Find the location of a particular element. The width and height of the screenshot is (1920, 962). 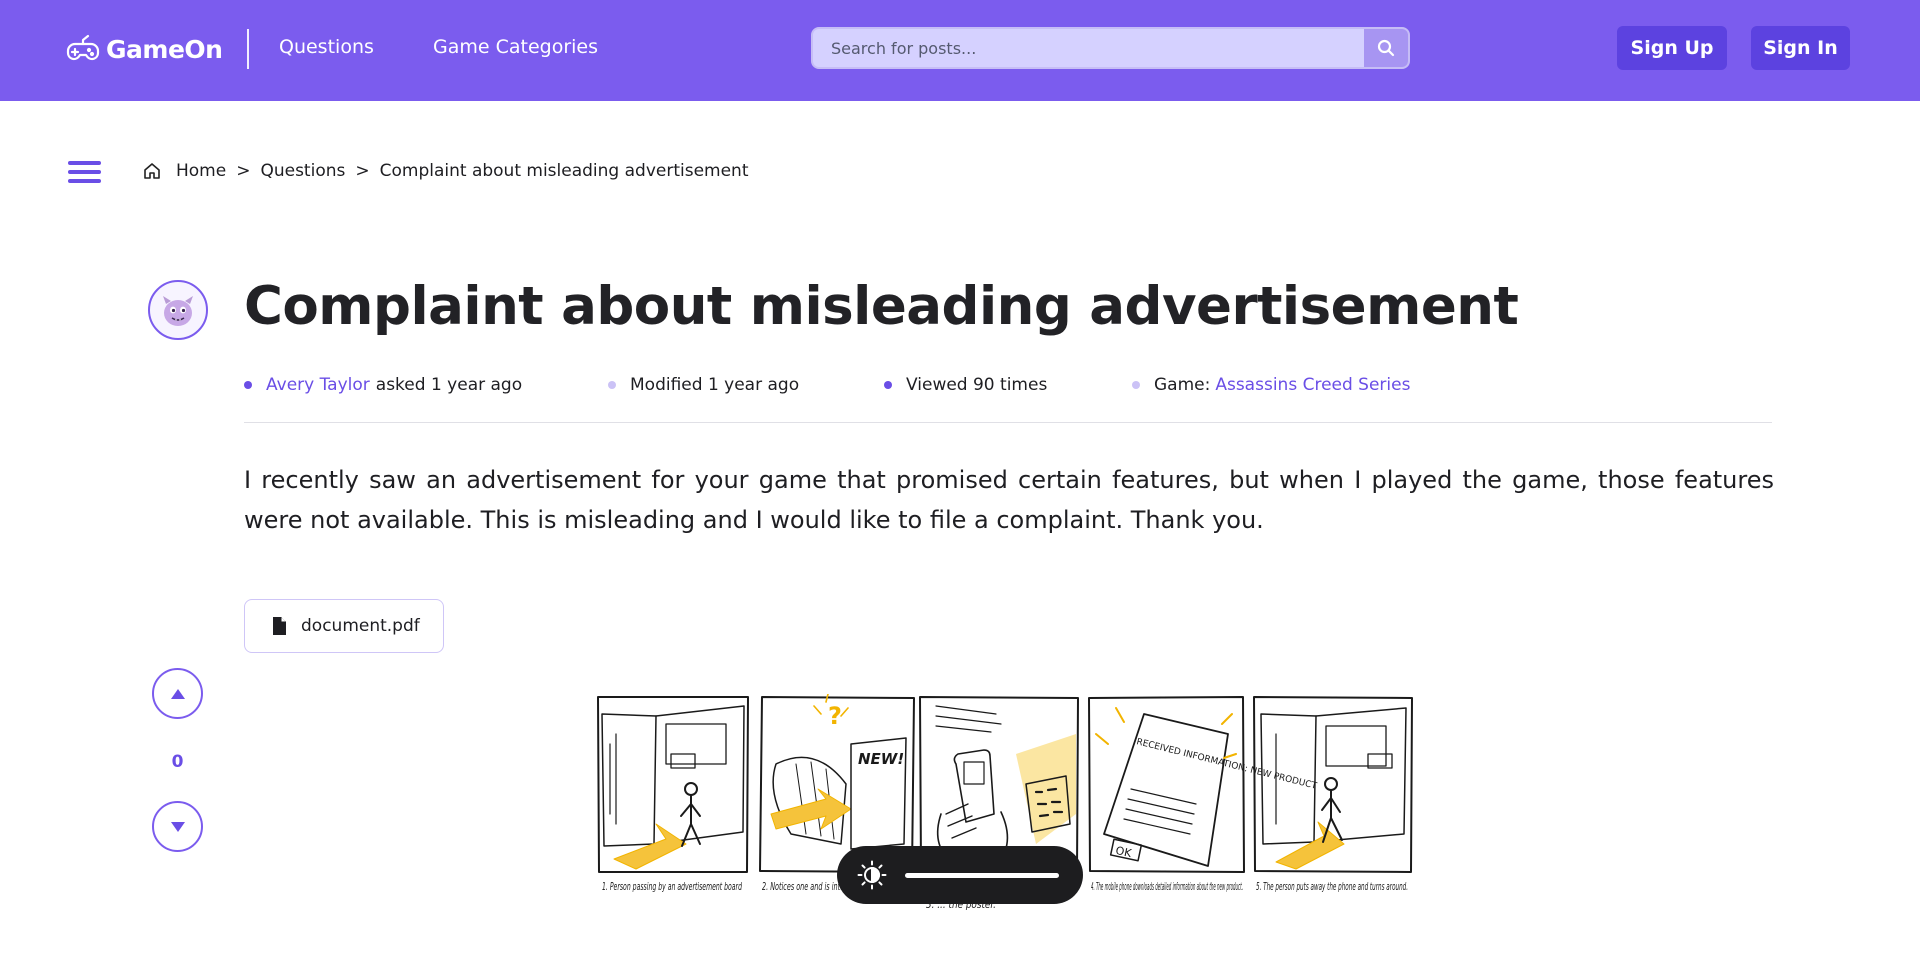

logo-text: GameOn is located at coordinates (164, 49).